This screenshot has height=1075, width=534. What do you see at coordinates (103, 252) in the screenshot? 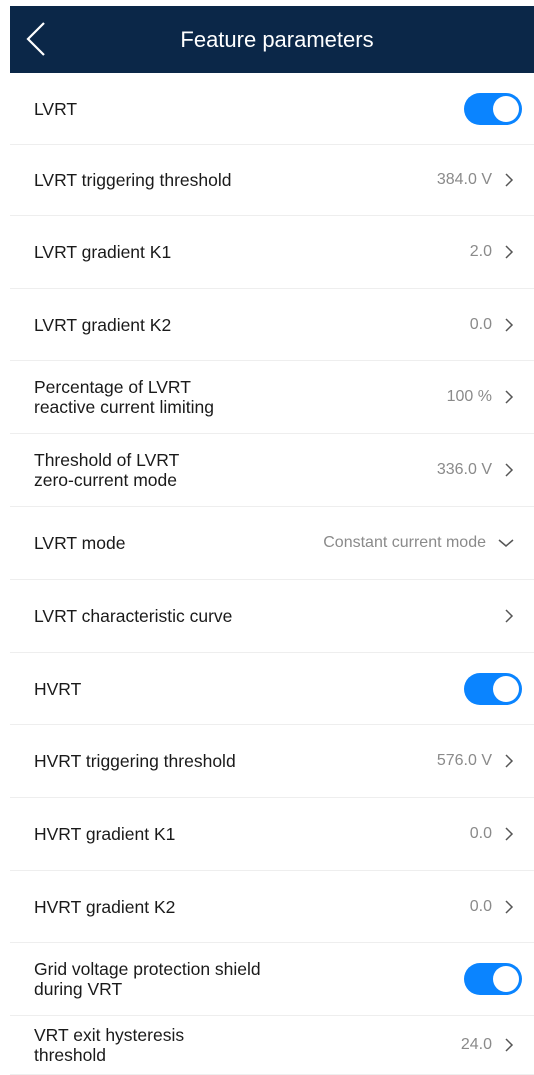
I see `setting-label: LVRT gradient K1` at bounding box center [103, 252].